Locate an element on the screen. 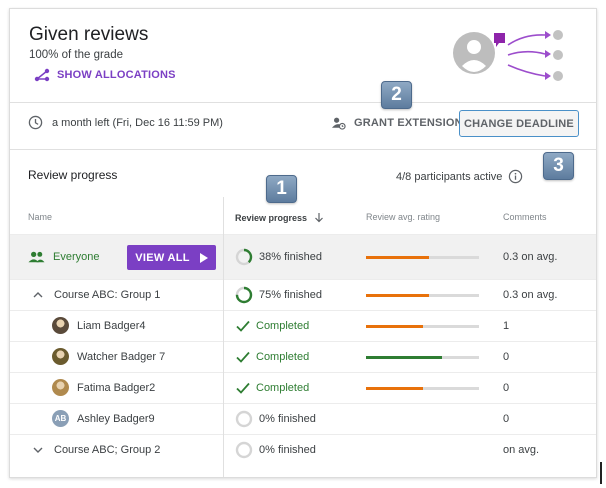  table-row: Course ABC; Group 2 0% finished on avg. is located at coordinates (303, 449).